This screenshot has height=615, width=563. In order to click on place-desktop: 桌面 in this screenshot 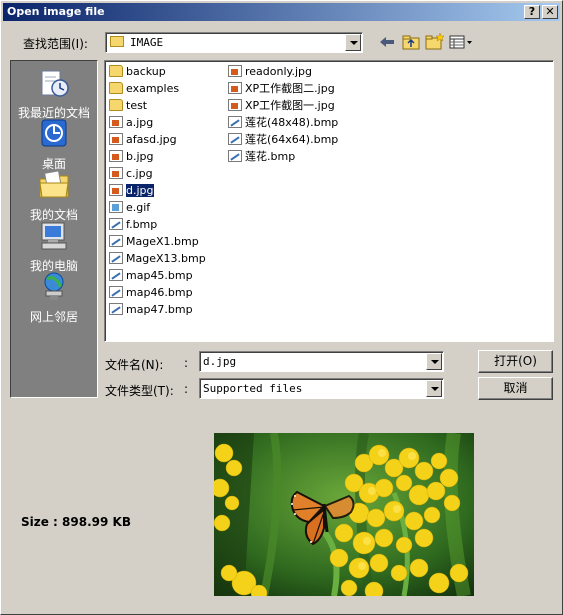, I will do `click(54, 145)`.